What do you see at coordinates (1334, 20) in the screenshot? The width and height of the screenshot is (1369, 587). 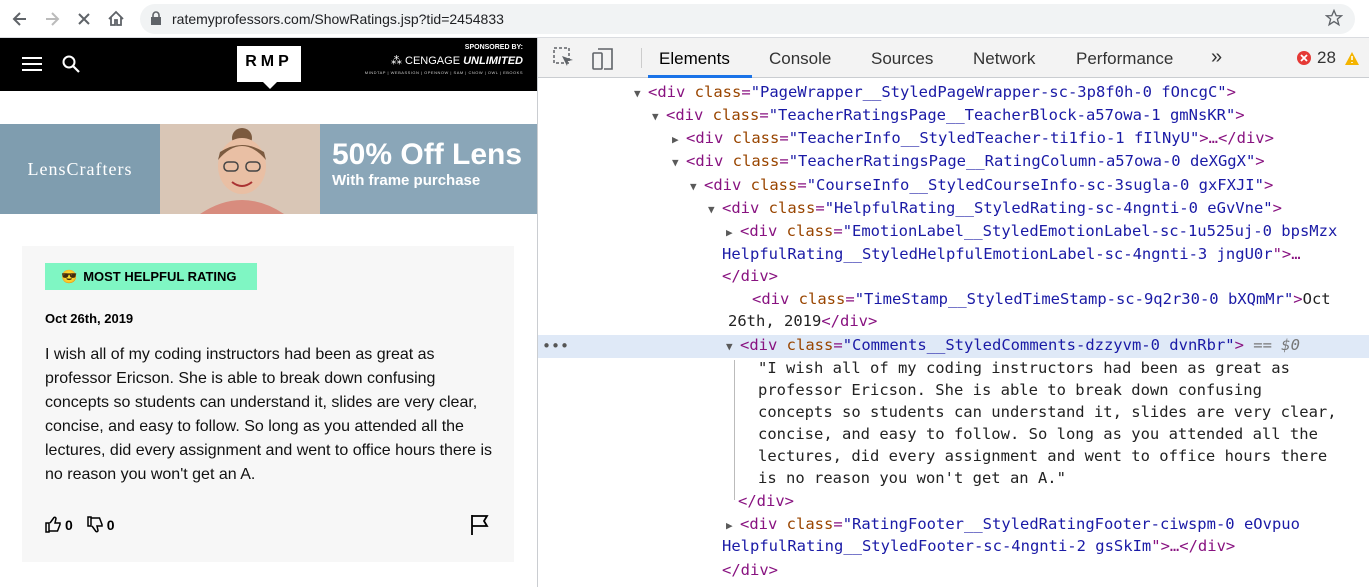 I see `bookmark-star-icon` at bounding box center [1334, 20].